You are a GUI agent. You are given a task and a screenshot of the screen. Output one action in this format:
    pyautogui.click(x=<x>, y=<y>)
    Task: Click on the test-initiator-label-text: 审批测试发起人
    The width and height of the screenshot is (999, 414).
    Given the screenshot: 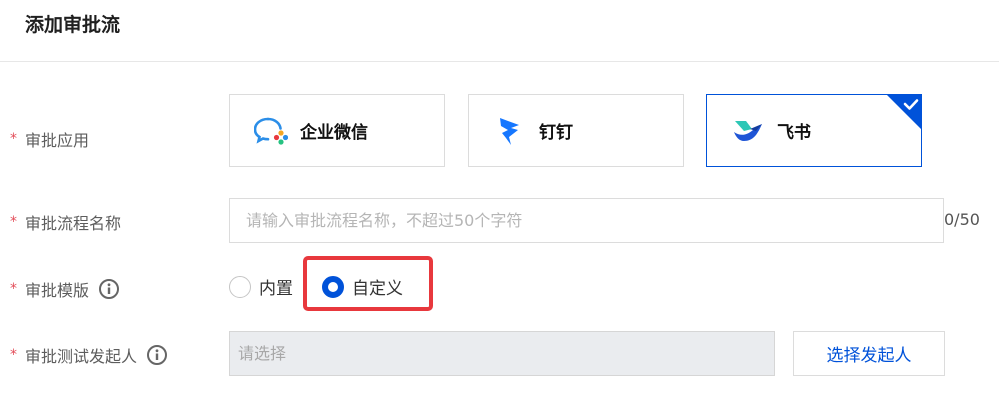 What is the action you would take?
    pyautogui.click(x=81, y=356)
    